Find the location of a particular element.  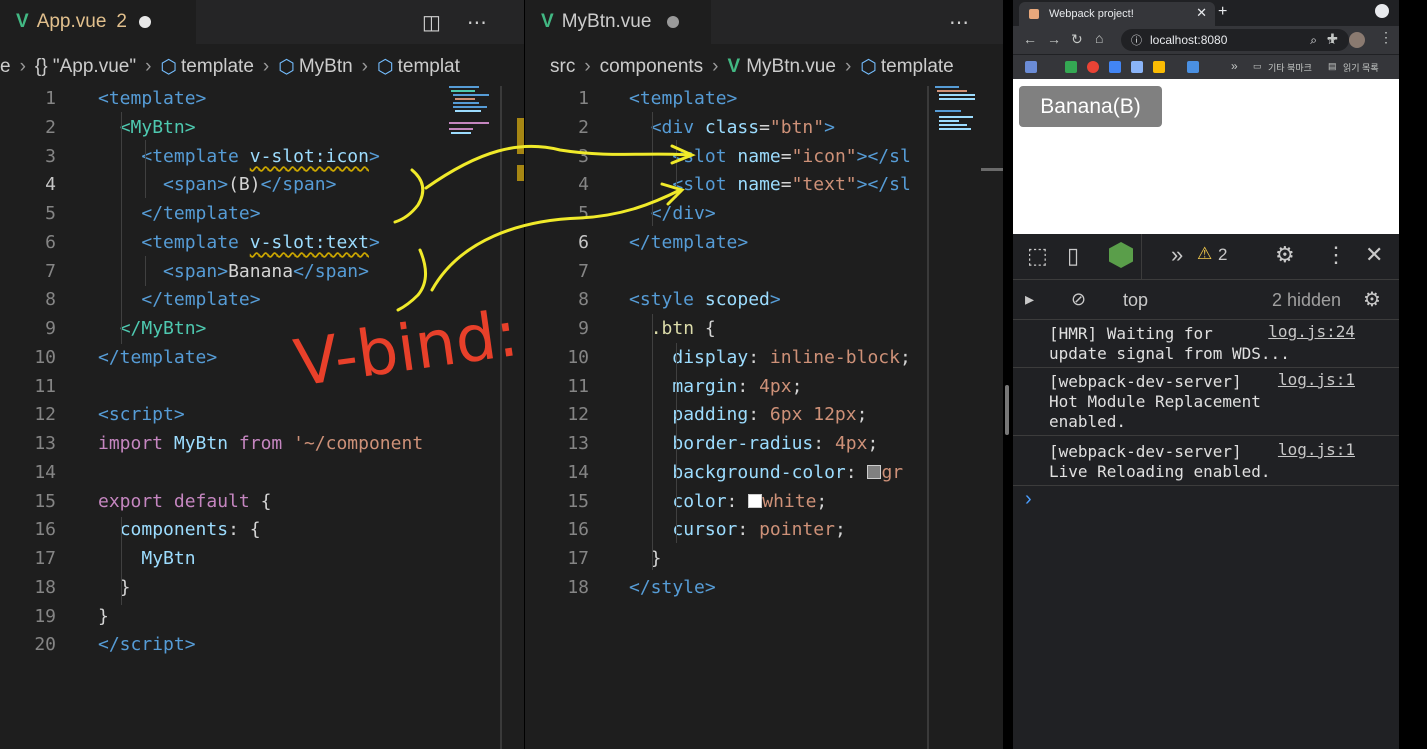

mid-tab-bar: V MyBtn.vue ⋯ is located at coordinates (764, 22).